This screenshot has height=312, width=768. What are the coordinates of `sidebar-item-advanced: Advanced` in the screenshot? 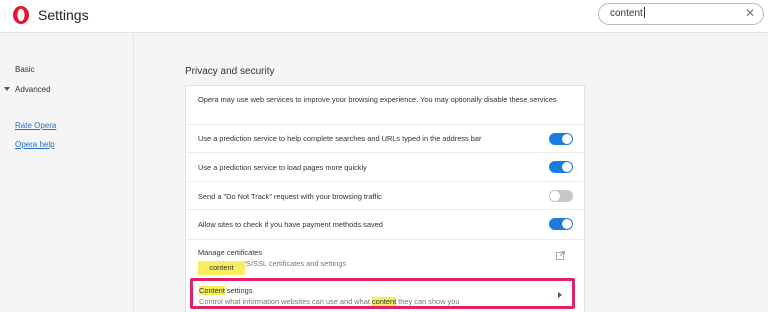 It's located at (27, 89).